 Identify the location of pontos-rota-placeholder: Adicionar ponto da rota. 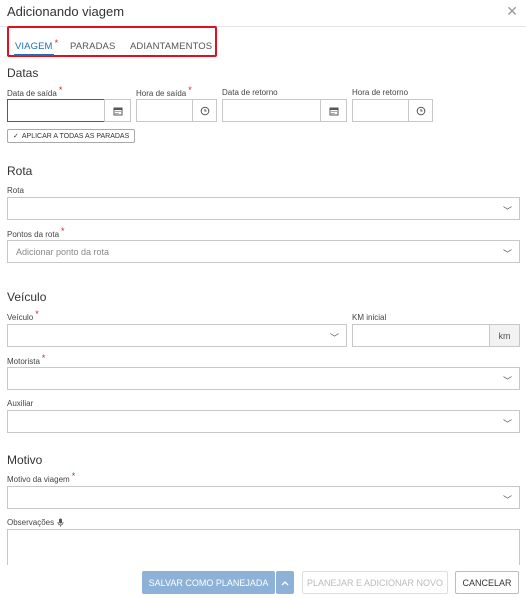
(63, 252).